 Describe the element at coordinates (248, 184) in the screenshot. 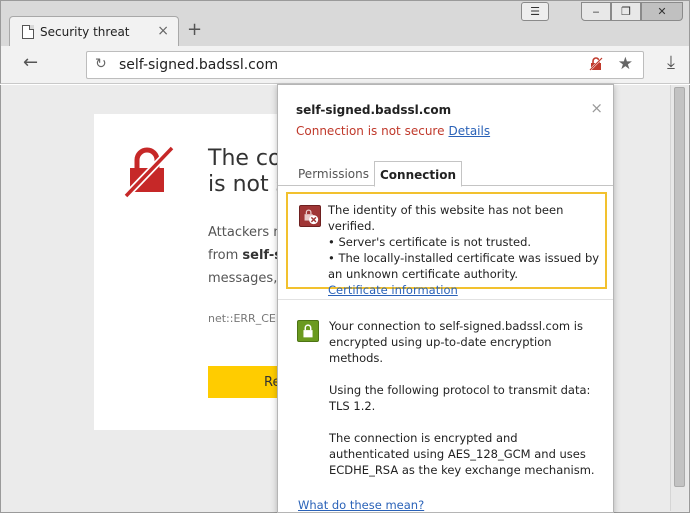

I see `heading-line-2: is not s` at that location.